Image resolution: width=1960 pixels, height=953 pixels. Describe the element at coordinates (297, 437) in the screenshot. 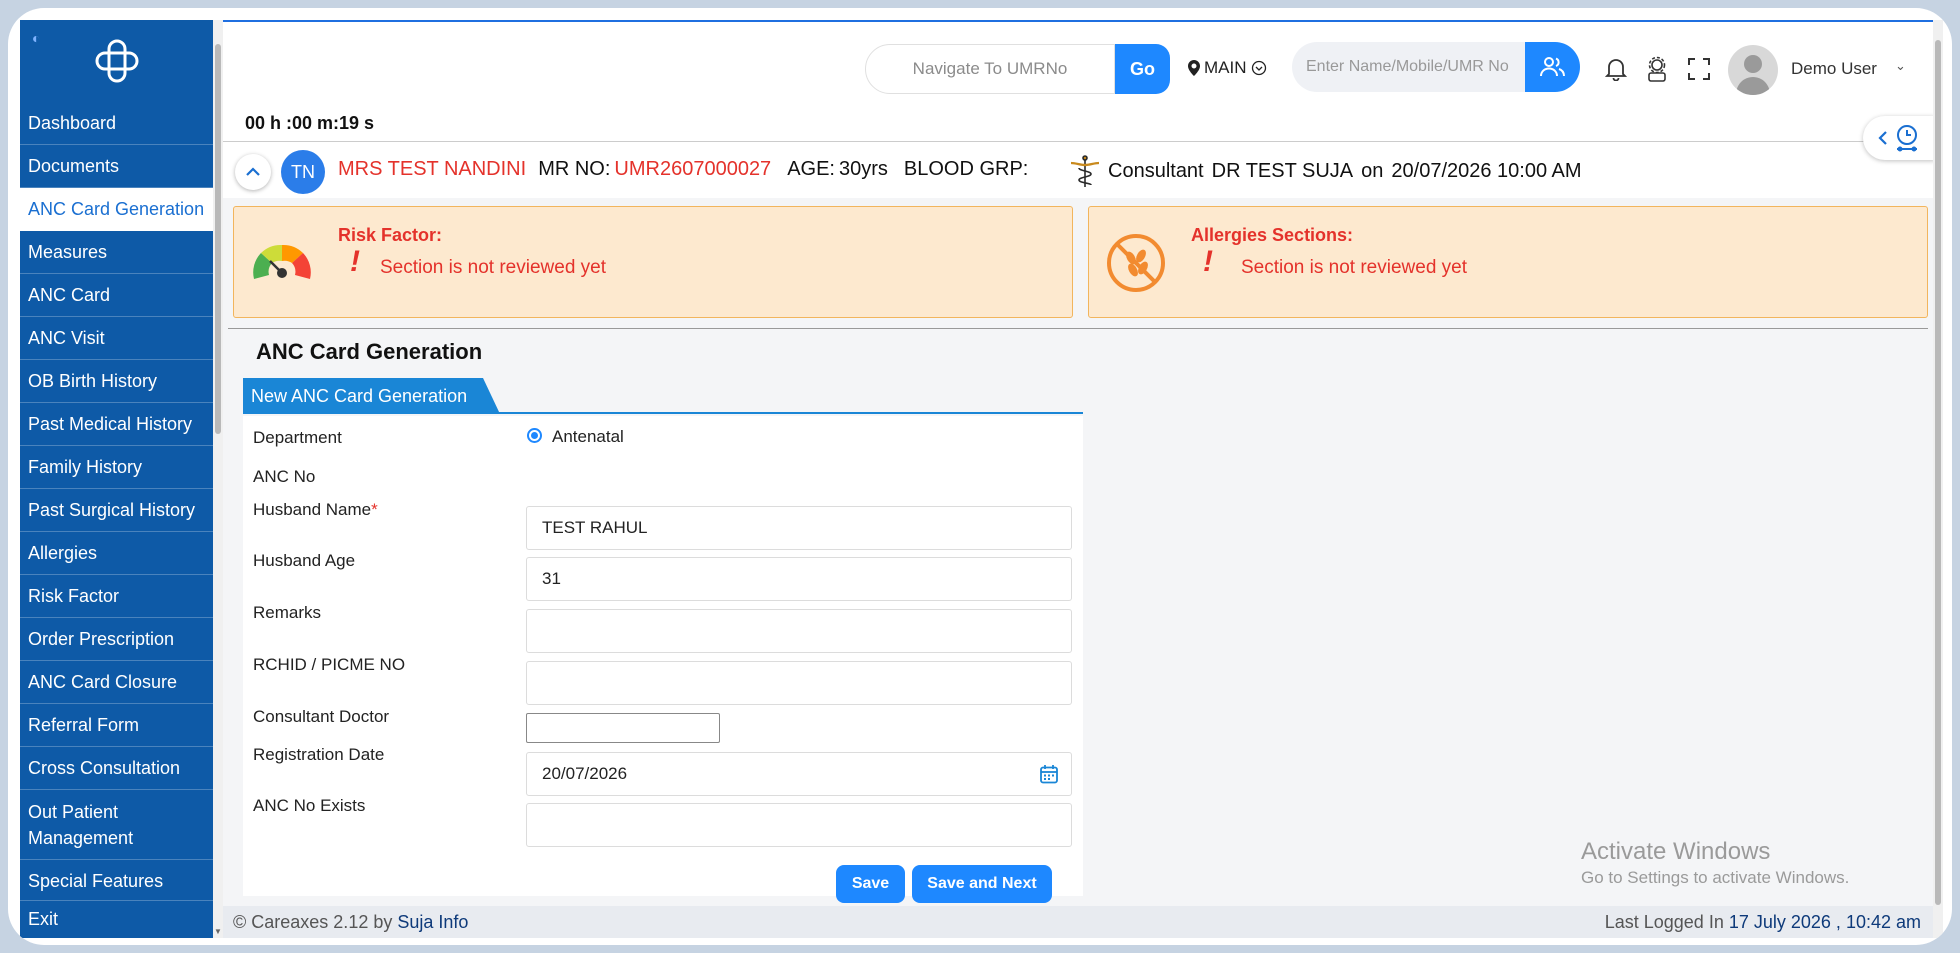

I see `department-label: Department` at that location.